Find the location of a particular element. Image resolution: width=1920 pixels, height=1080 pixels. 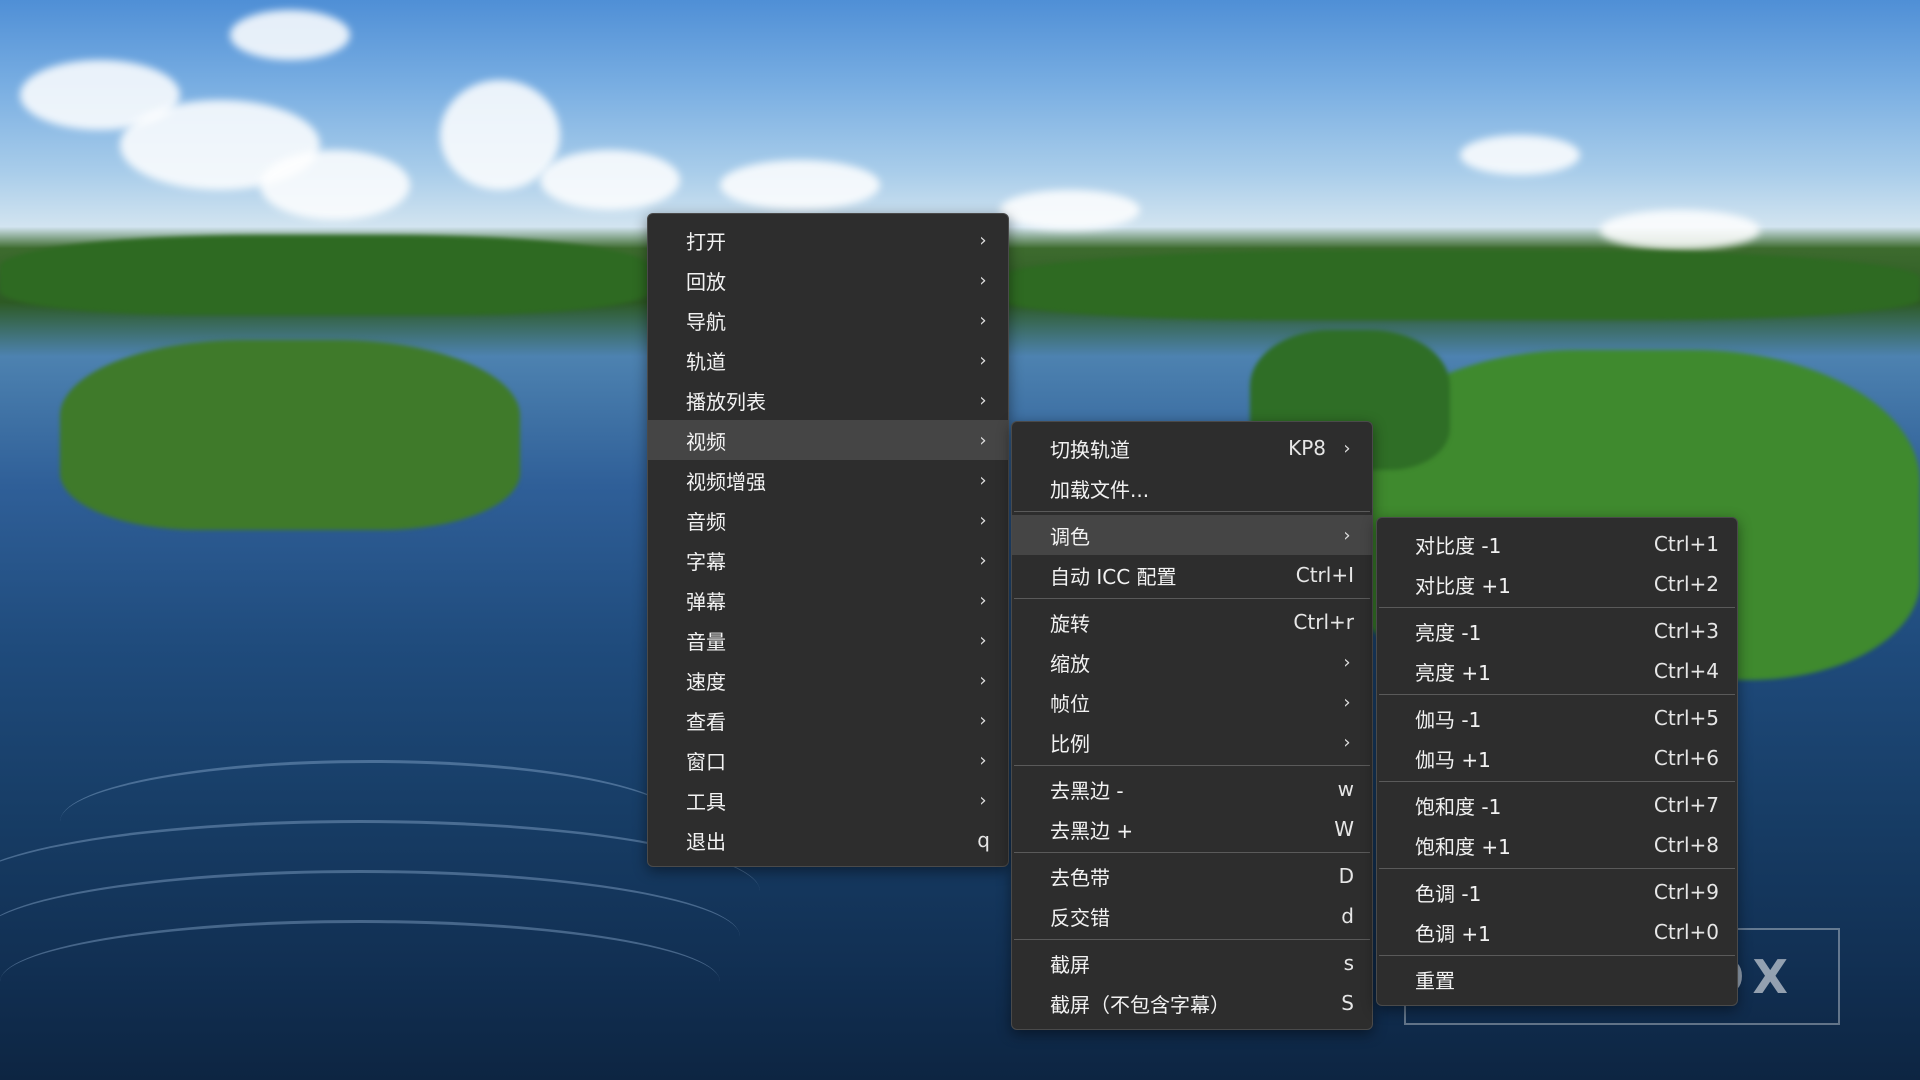

menu-item-label: 字幕 is located at coordinates (706, 561).